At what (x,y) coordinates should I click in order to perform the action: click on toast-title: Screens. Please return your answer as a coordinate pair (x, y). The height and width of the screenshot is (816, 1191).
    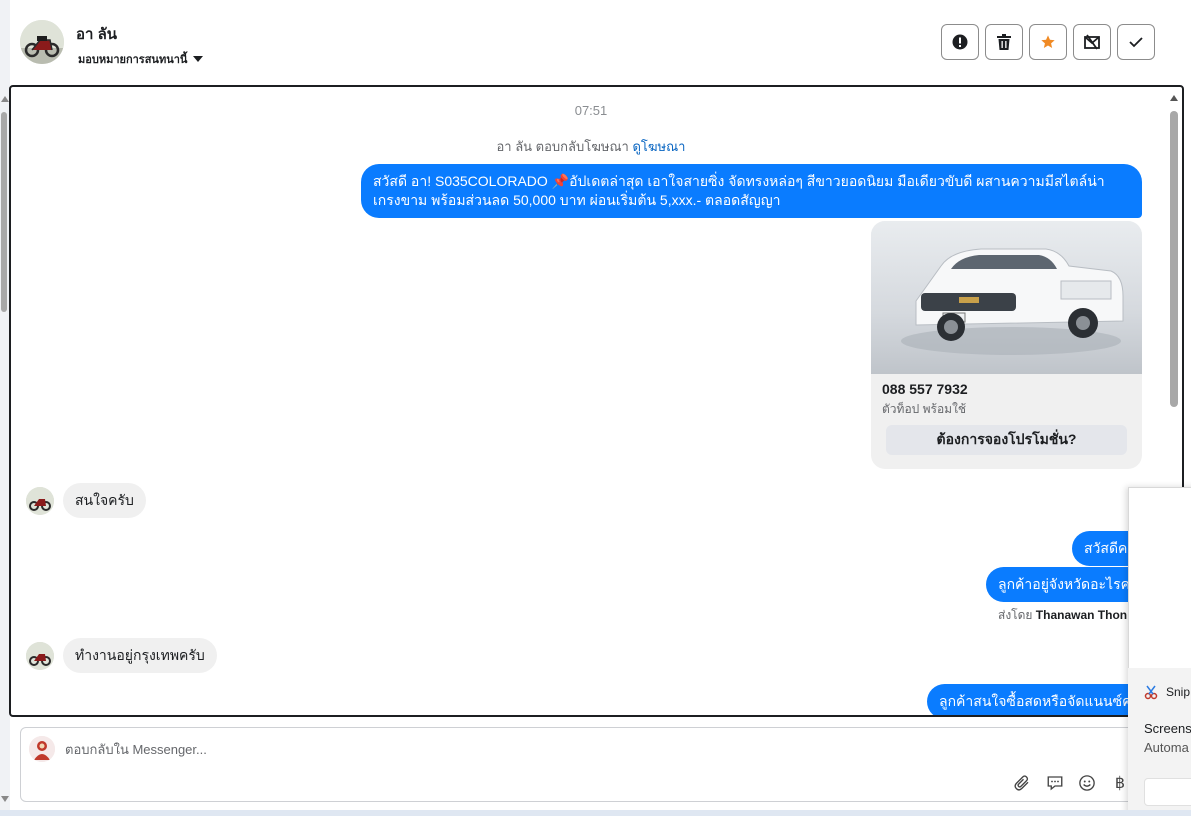
    Looking at the image, I should click on (1167, 728).